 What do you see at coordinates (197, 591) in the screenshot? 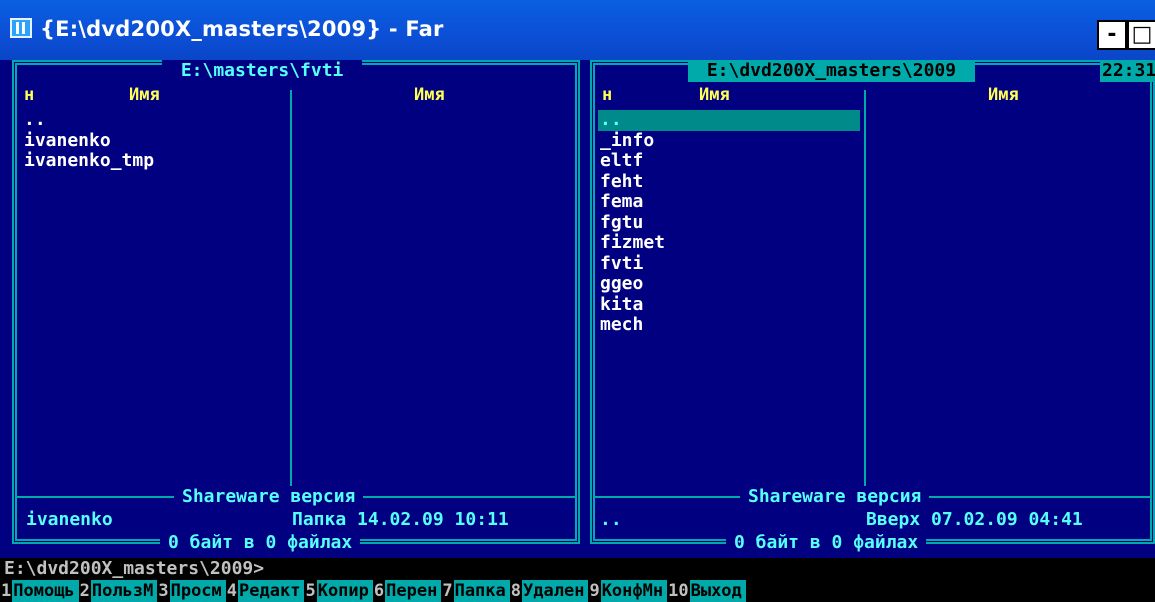
I see `fkey-label: Просм` at bounding box center [197, 591].